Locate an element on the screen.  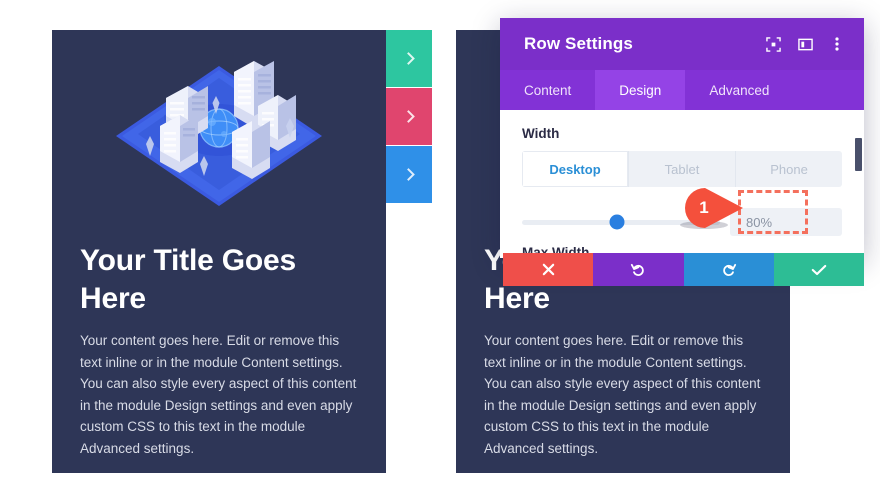
modal-tab-bar: Content Design Advanced is located at coordinates (682, 90).